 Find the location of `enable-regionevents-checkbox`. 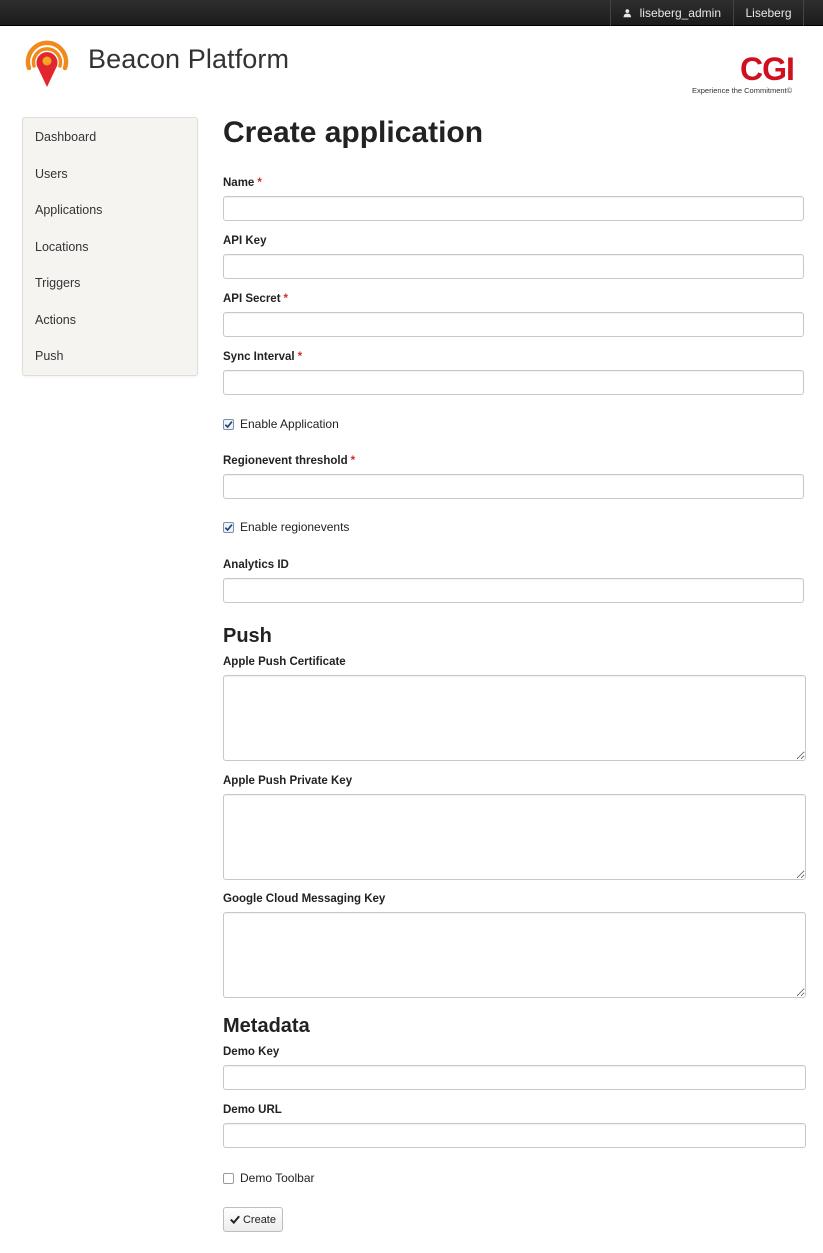

enable-regionevents-checkbox is located at coordinates (228, 527).